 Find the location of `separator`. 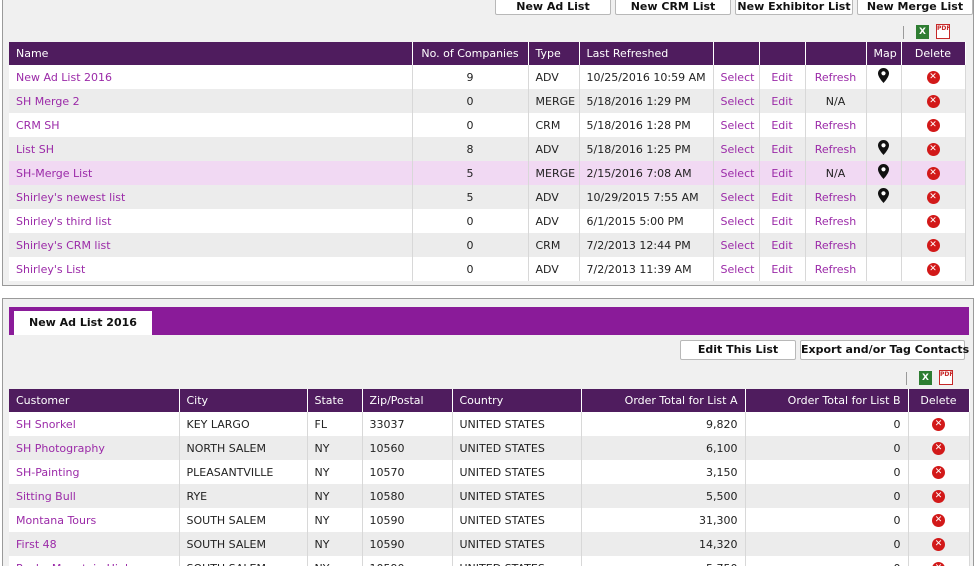

separator is located at coordinates (906, 378).